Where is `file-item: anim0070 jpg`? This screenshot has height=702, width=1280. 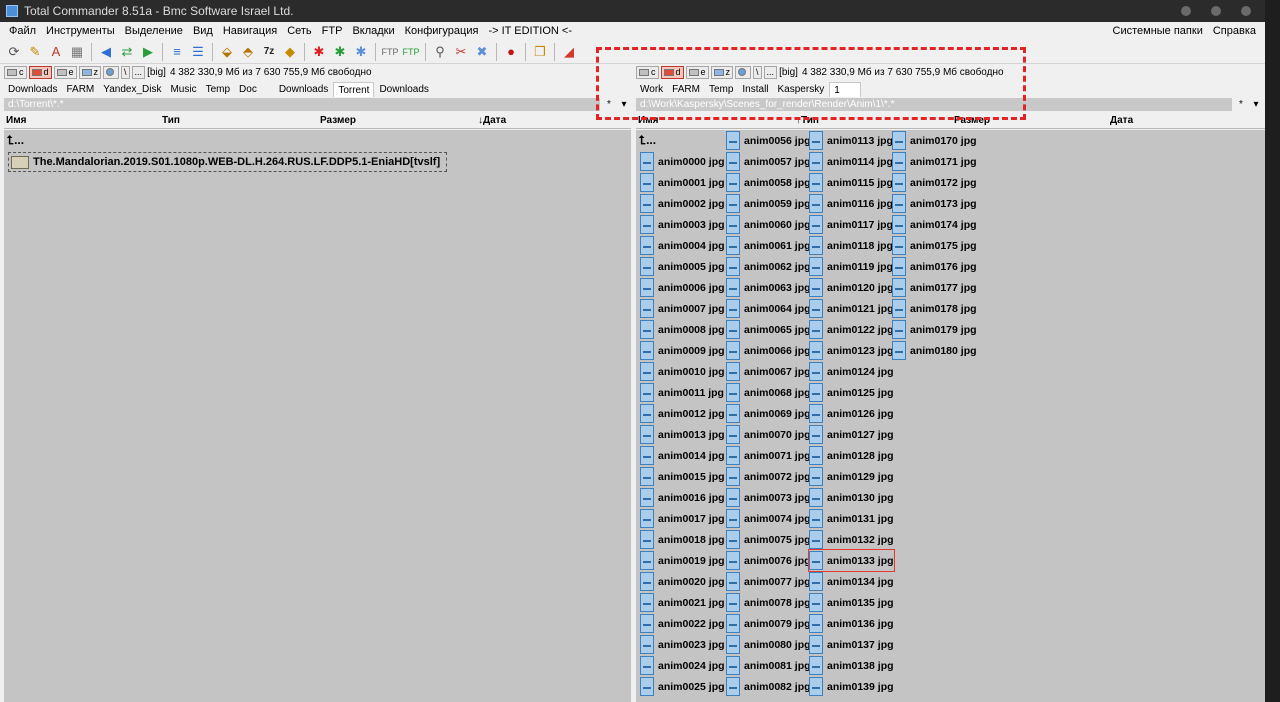
file-item: anim0070 jpg is located at coordinates (768, 434).